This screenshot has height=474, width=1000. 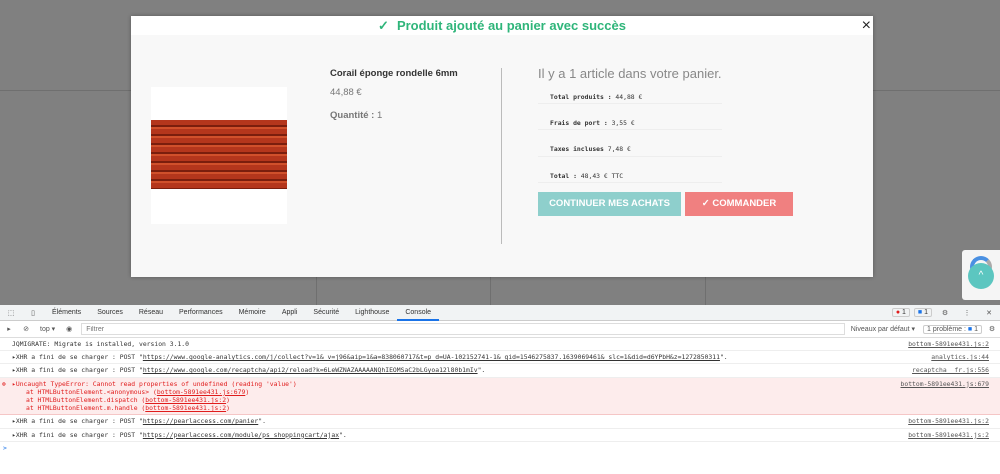 What do you see at coordinates (900, 312) in the screenshot?
I see `error-count-badge: ● 1` at bounding box center [900, 312].